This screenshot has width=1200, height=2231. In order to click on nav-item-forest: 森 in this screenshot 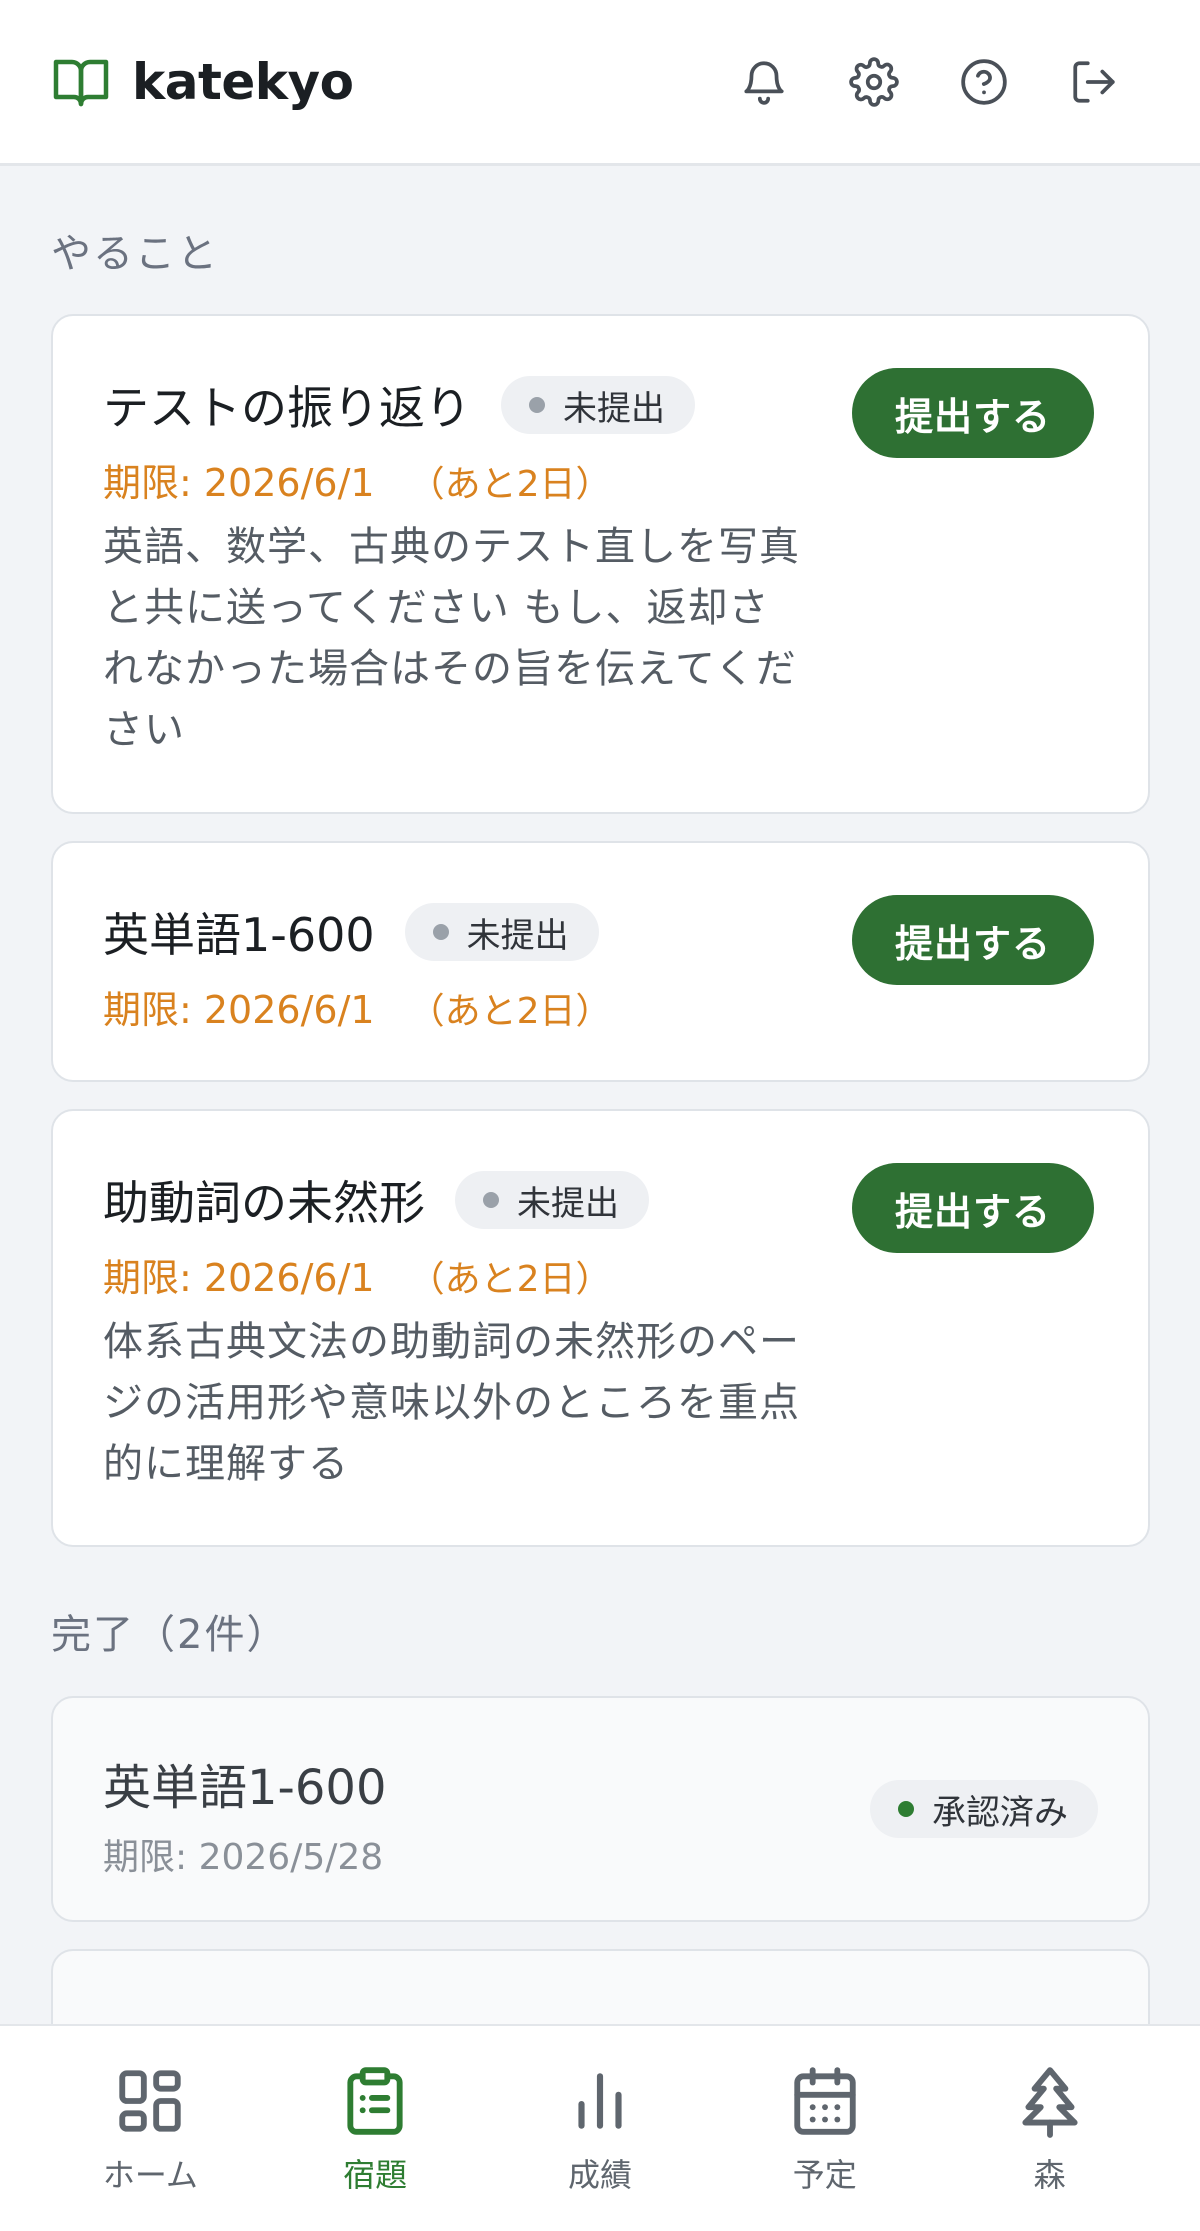, I will do `click(1050, 2128)`.